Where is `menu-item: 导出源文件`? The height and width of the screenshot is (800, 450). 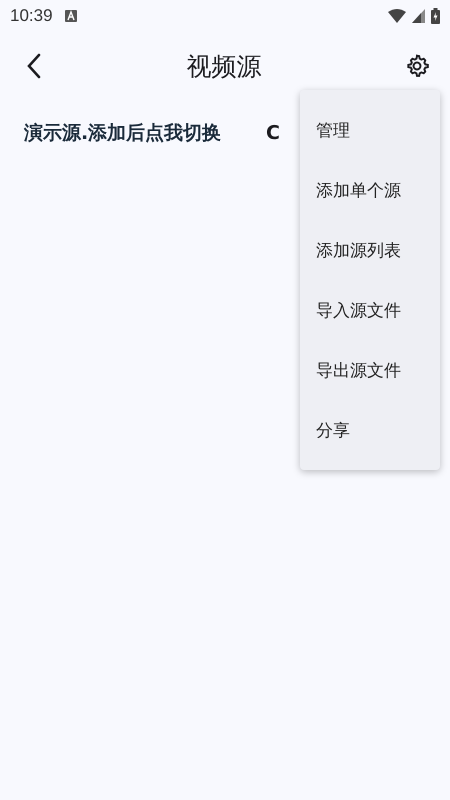
menu-item: 导出源文件 is located at coordinates (370, 370).